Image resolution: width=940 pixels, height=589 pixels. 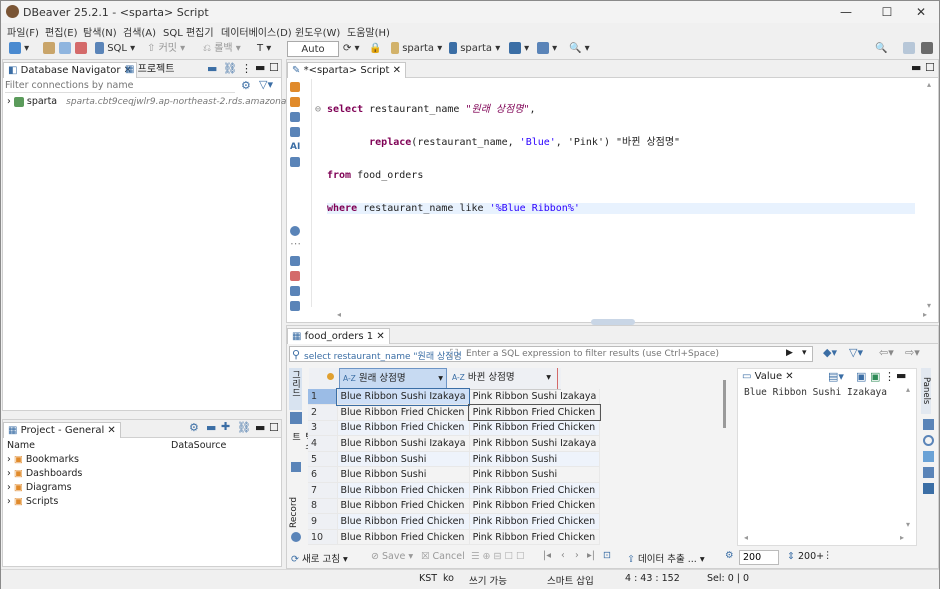 I want to click on minimize-button: —, so click(x=846, y=12).